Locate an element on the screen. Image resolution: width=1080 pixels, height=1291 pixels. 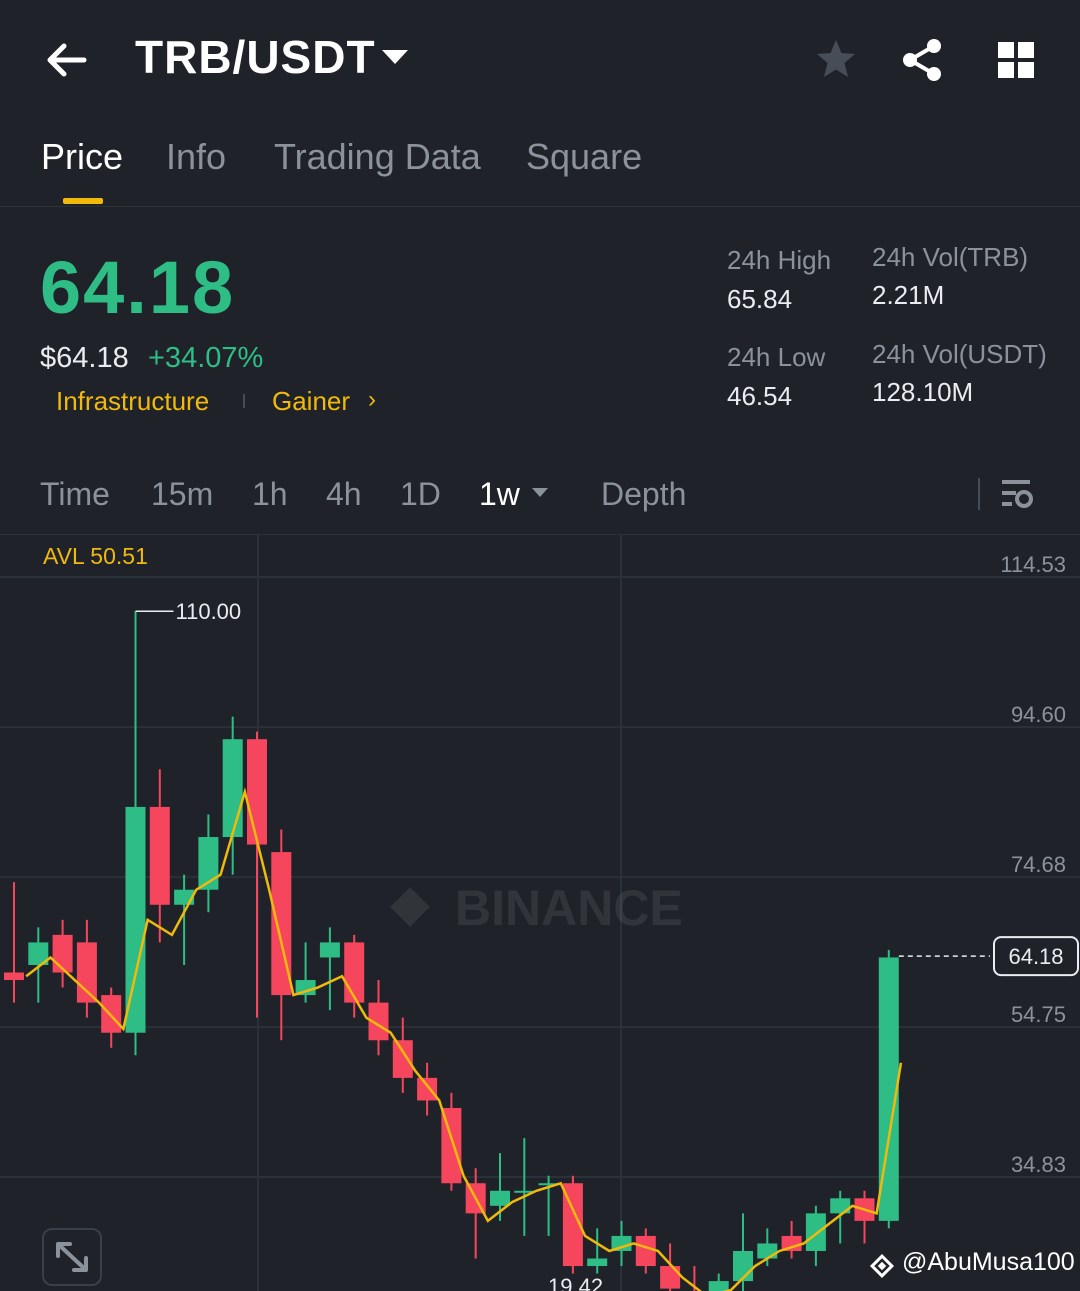
tab-trading-data: Trading Data is located at coordinates (377, 157).